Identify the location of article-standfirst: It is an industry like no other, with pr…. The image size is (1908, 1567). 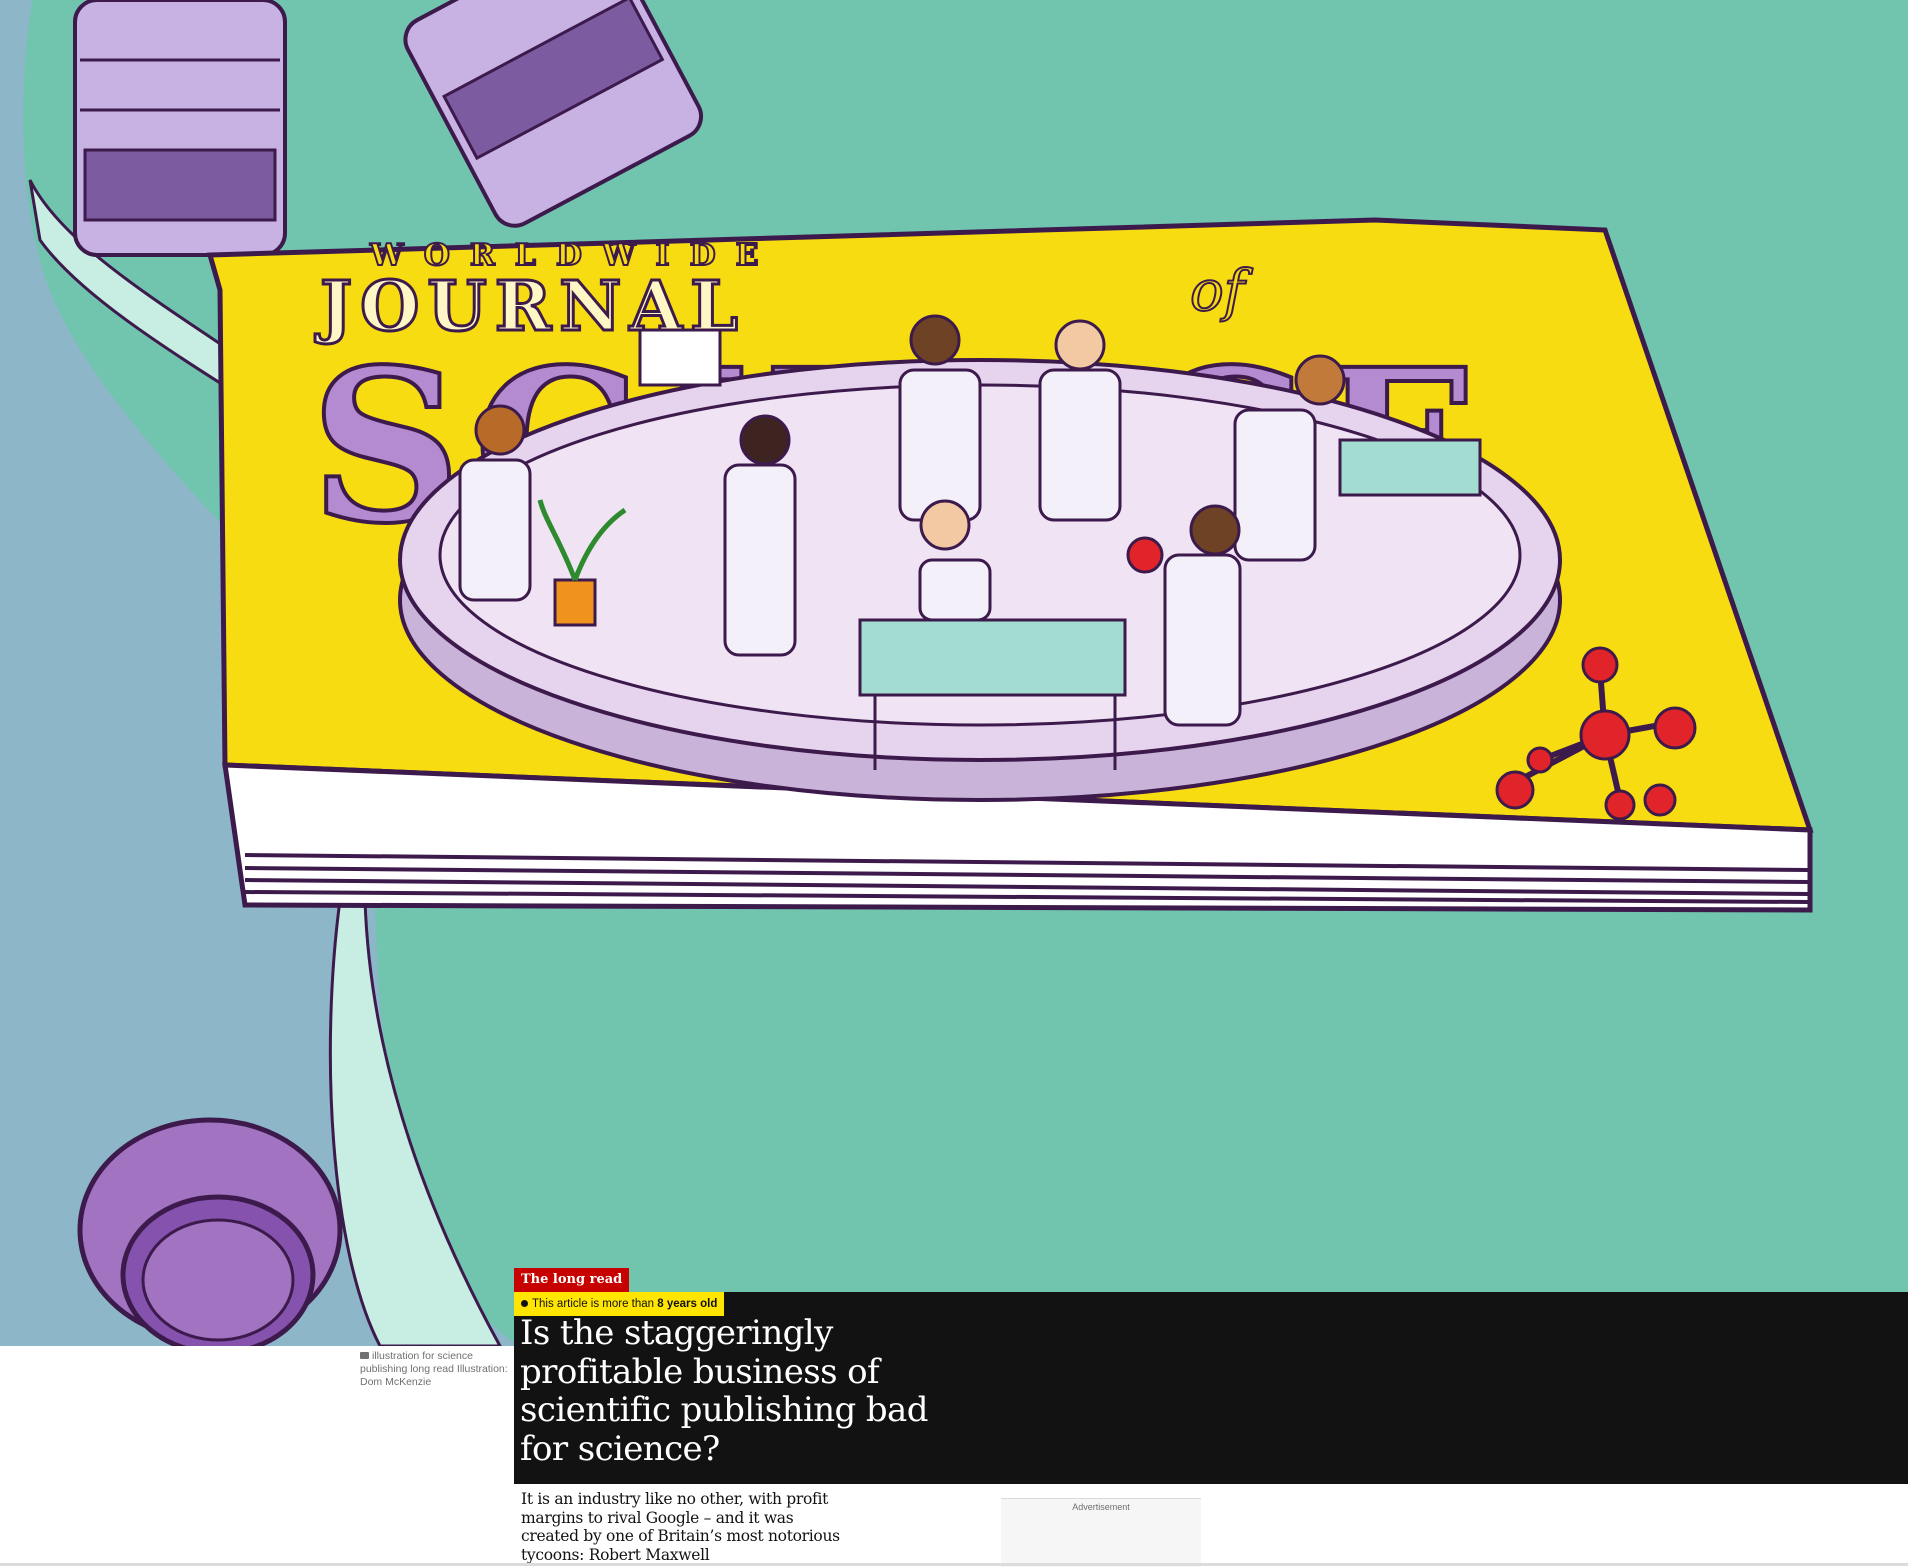
(680, 1527).